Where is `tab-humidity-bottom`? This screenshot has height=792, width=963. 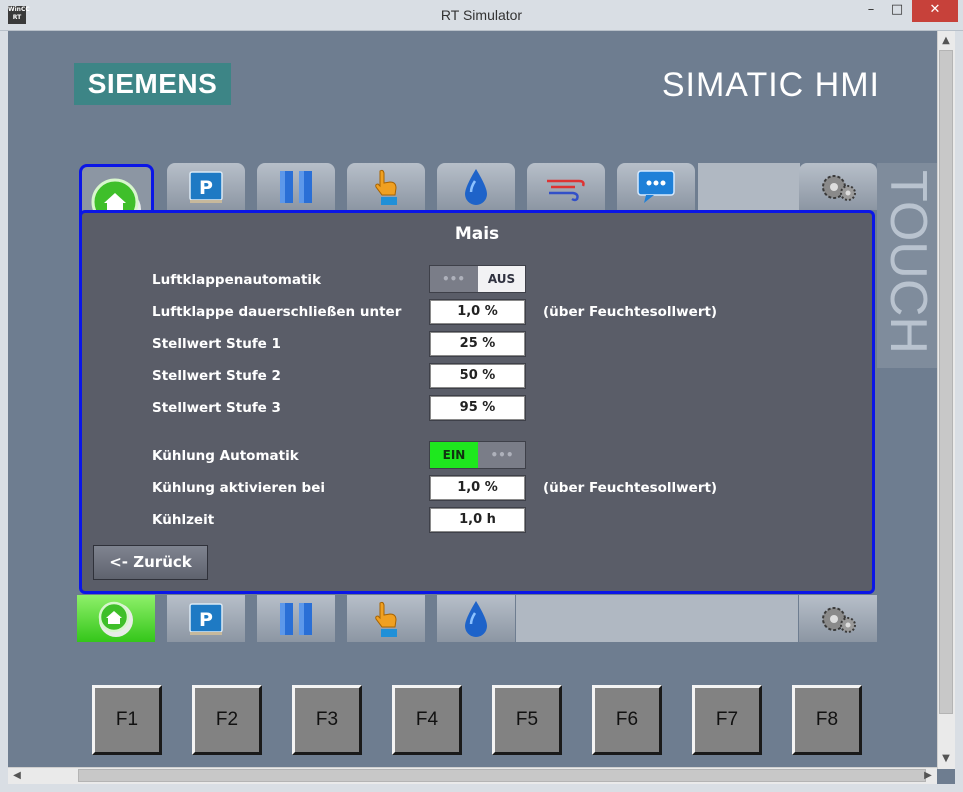 tab-humidity-bottom is located at coordinates (476, 618).